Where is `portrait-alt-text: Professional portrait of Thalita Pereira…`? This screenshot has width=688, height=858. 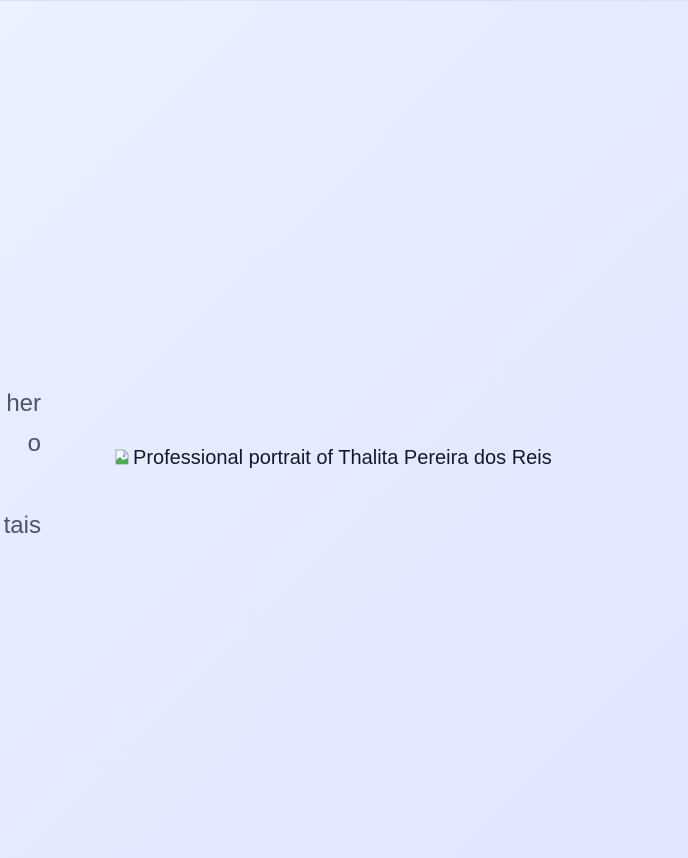 portrait-alt-text: Professional portrait of Thalita Pereira… is located at coordinates (342, 458).